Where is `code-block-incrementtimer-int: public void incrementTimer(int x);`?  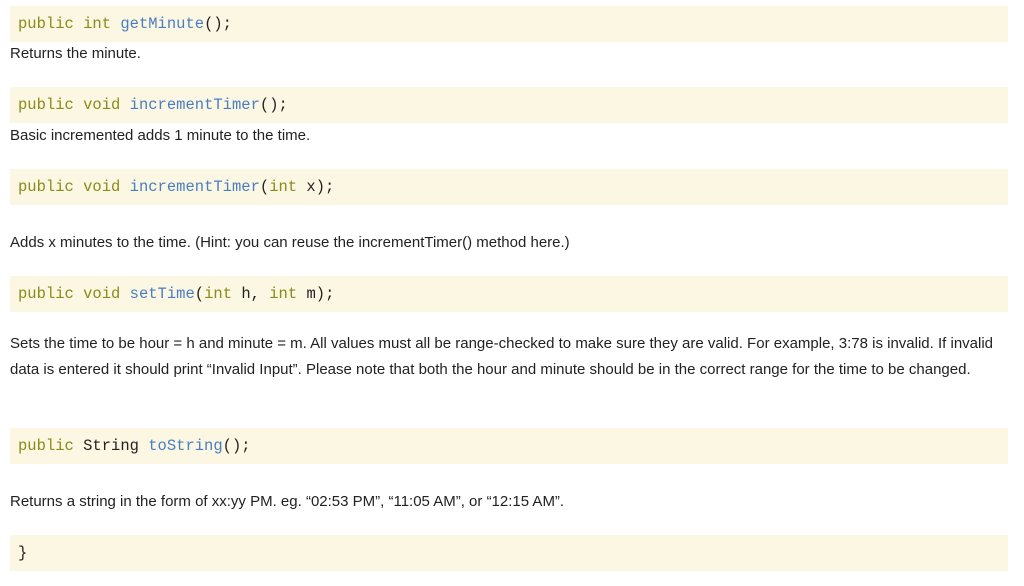 code-block-incrementtimer-int: public void incrementTimer(int x); is located at coordinates (509, 187).